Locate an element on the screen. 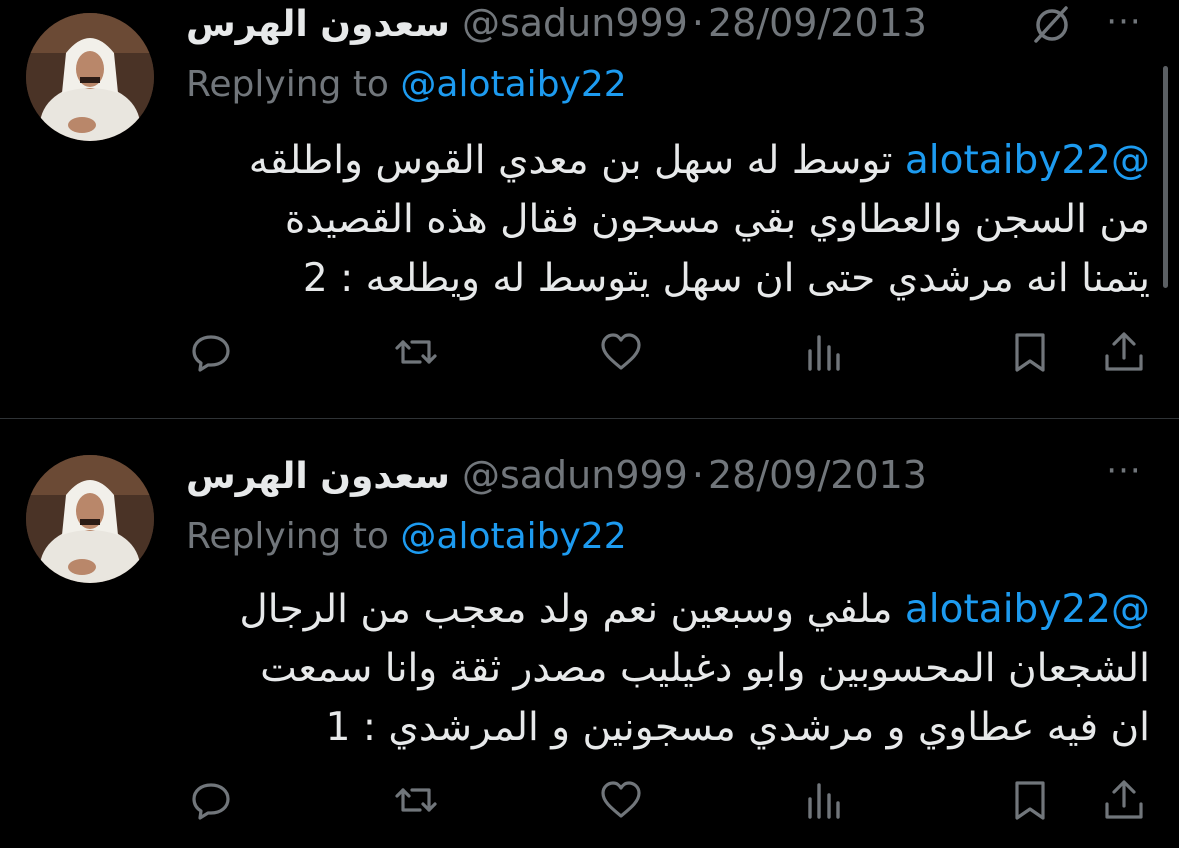 The height and width of the screenshot is (848, 1179). tweet-text-line-1: توسط له سهل بن معدي القوس واطلقه is located at coordinates (570, 160).